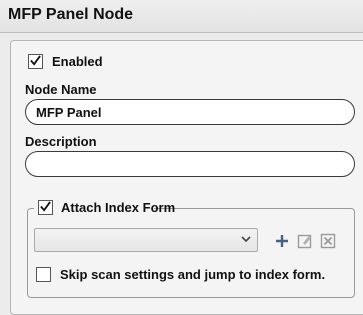 The image size is (363, 315). I want to click on attach-index-form-legend: Attach Index Form, so click(104, 207).